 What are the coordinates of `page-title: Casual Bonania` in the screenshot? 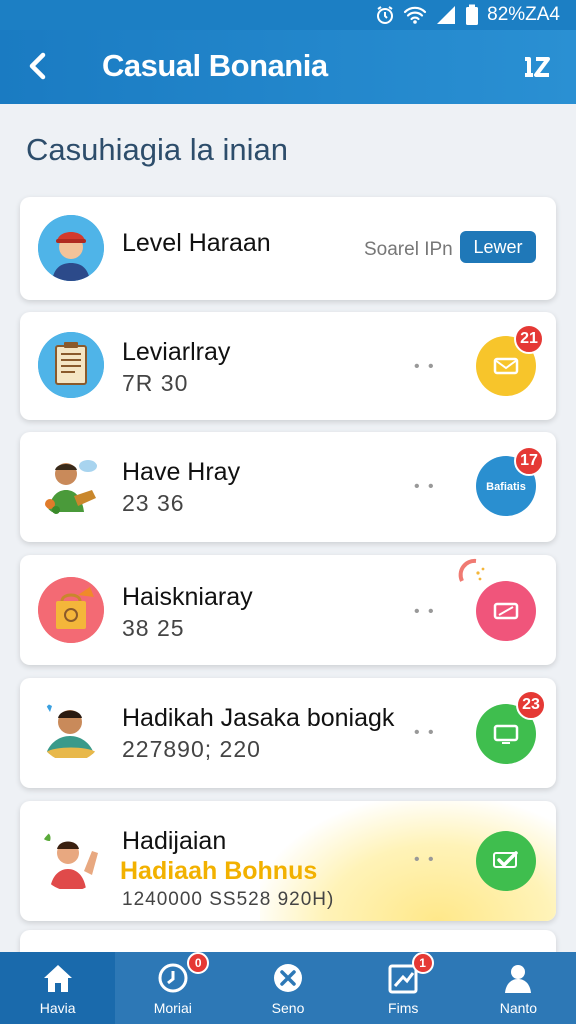 It's located at (215, 65).